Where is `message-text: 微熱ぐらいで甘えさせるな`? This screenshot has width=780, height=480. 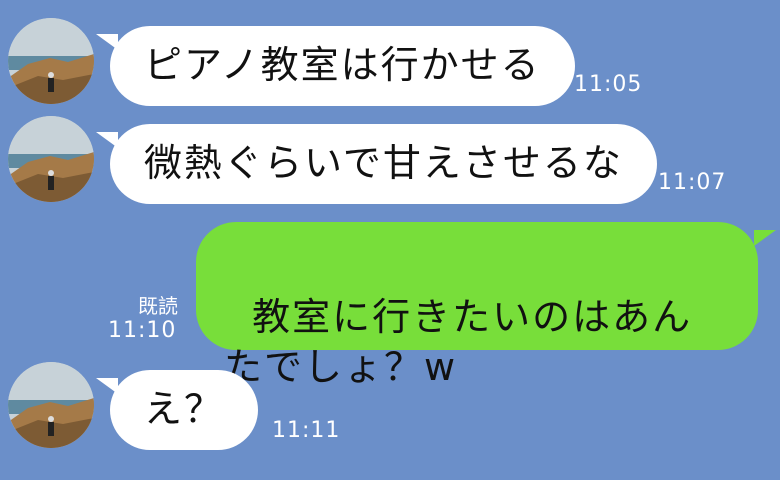 message-text: 微熱ぐらいで甘えさせるな is located at coordinates (383, 163).